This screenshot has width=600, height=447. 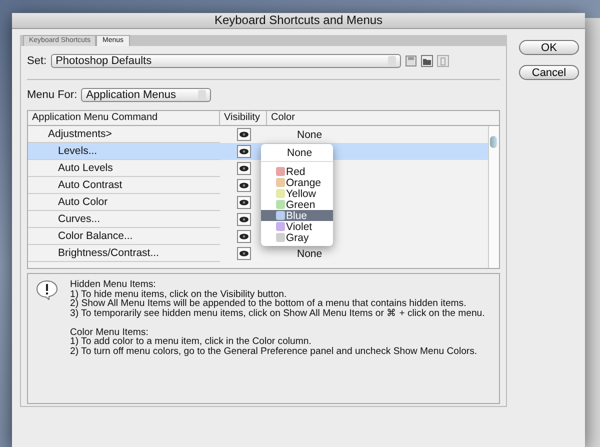 I want to click on info-text: 1) To add color to a menu item, click in the Color column., so click(x=191, y=341).